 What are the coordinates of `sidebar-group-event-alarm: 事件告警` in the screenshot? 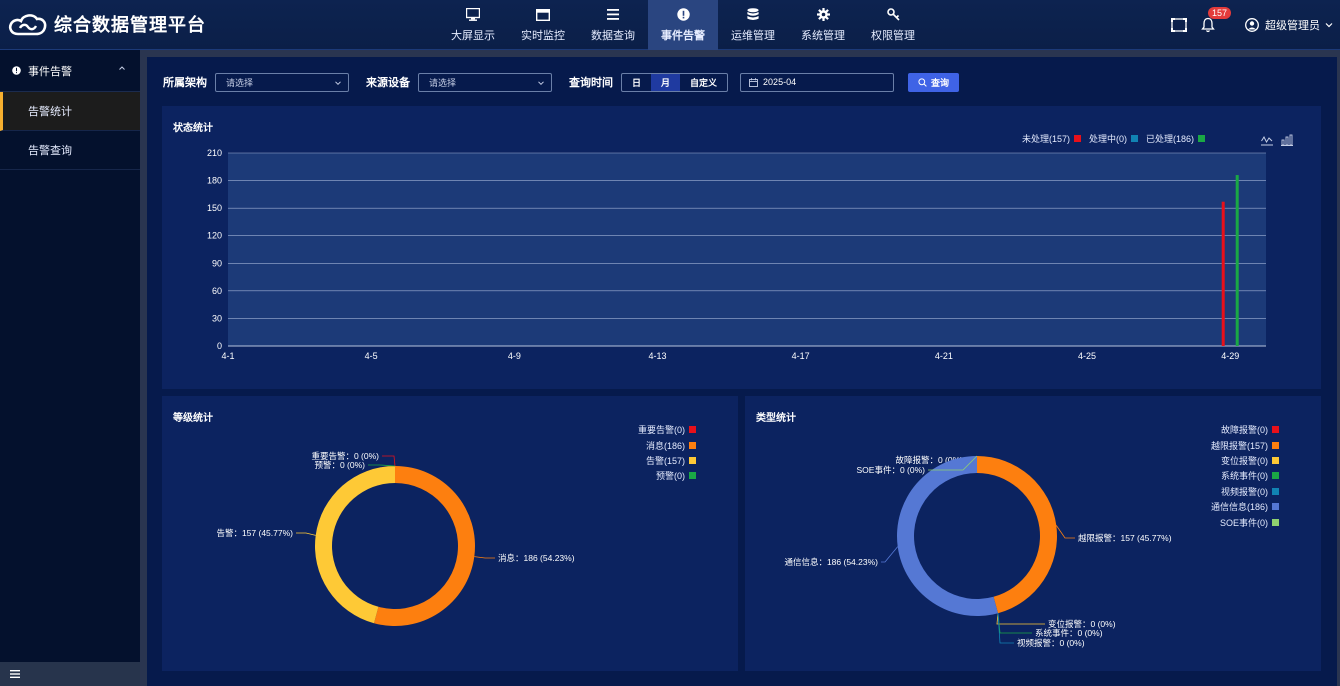 It's located at (70, 71).